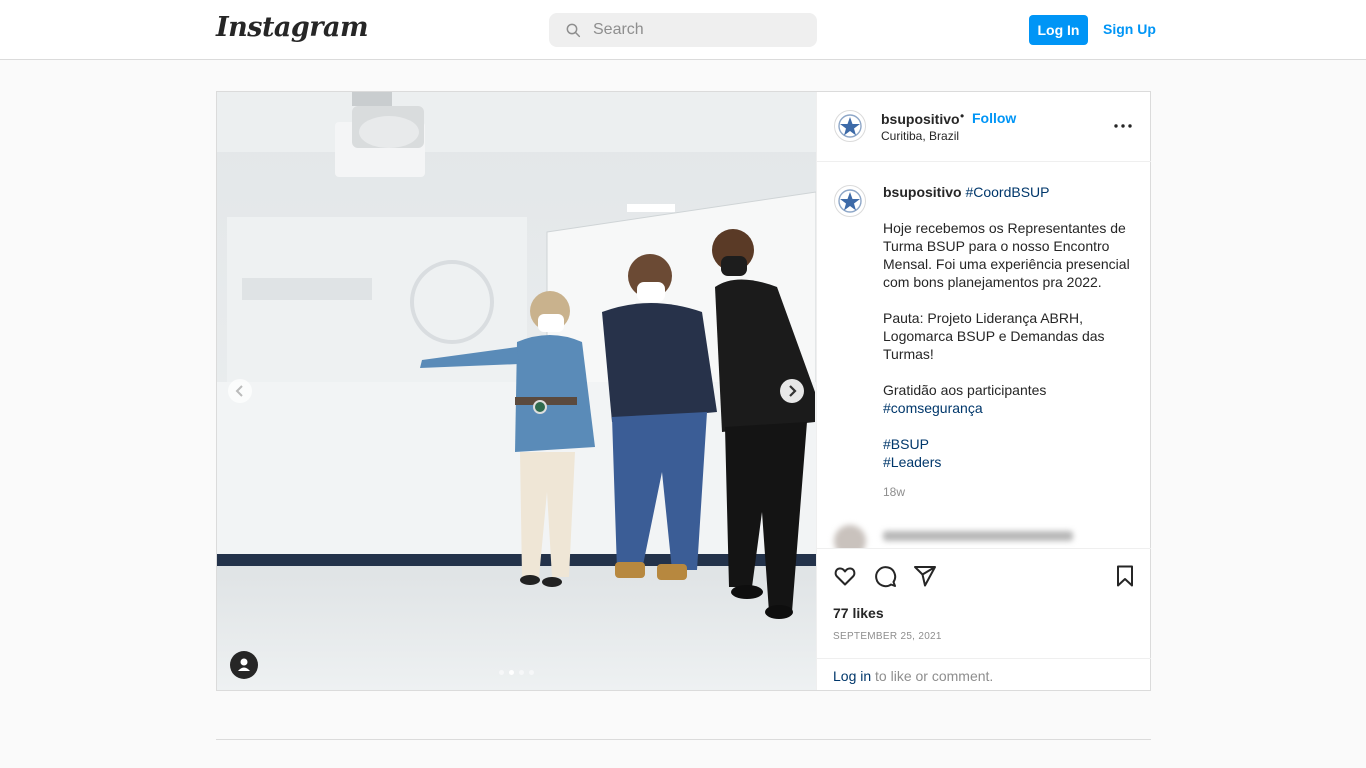 The height and width of the screenshot is (768, 1366). What do you see at coordinates (894, 492) in the screenshot?
I see `caption-age: 18w` at bounding box center [894, 492].